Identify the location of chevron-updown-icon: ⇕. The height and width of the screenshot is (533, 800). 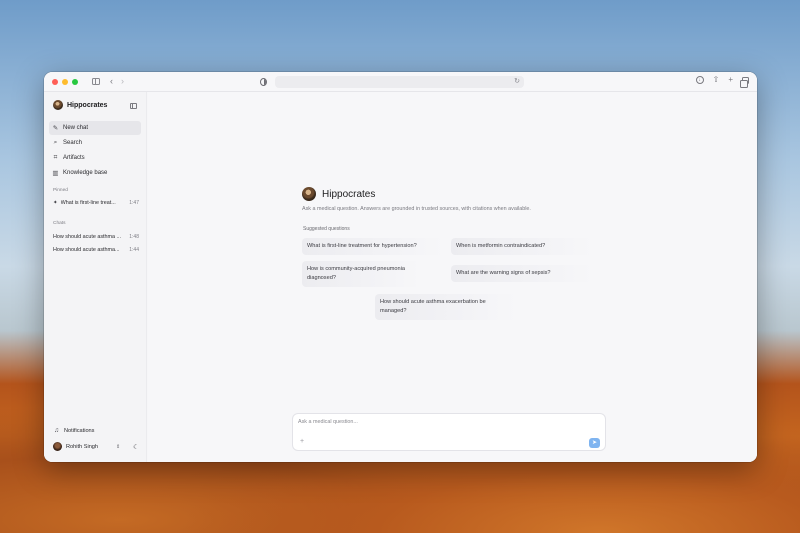
(118, 446).